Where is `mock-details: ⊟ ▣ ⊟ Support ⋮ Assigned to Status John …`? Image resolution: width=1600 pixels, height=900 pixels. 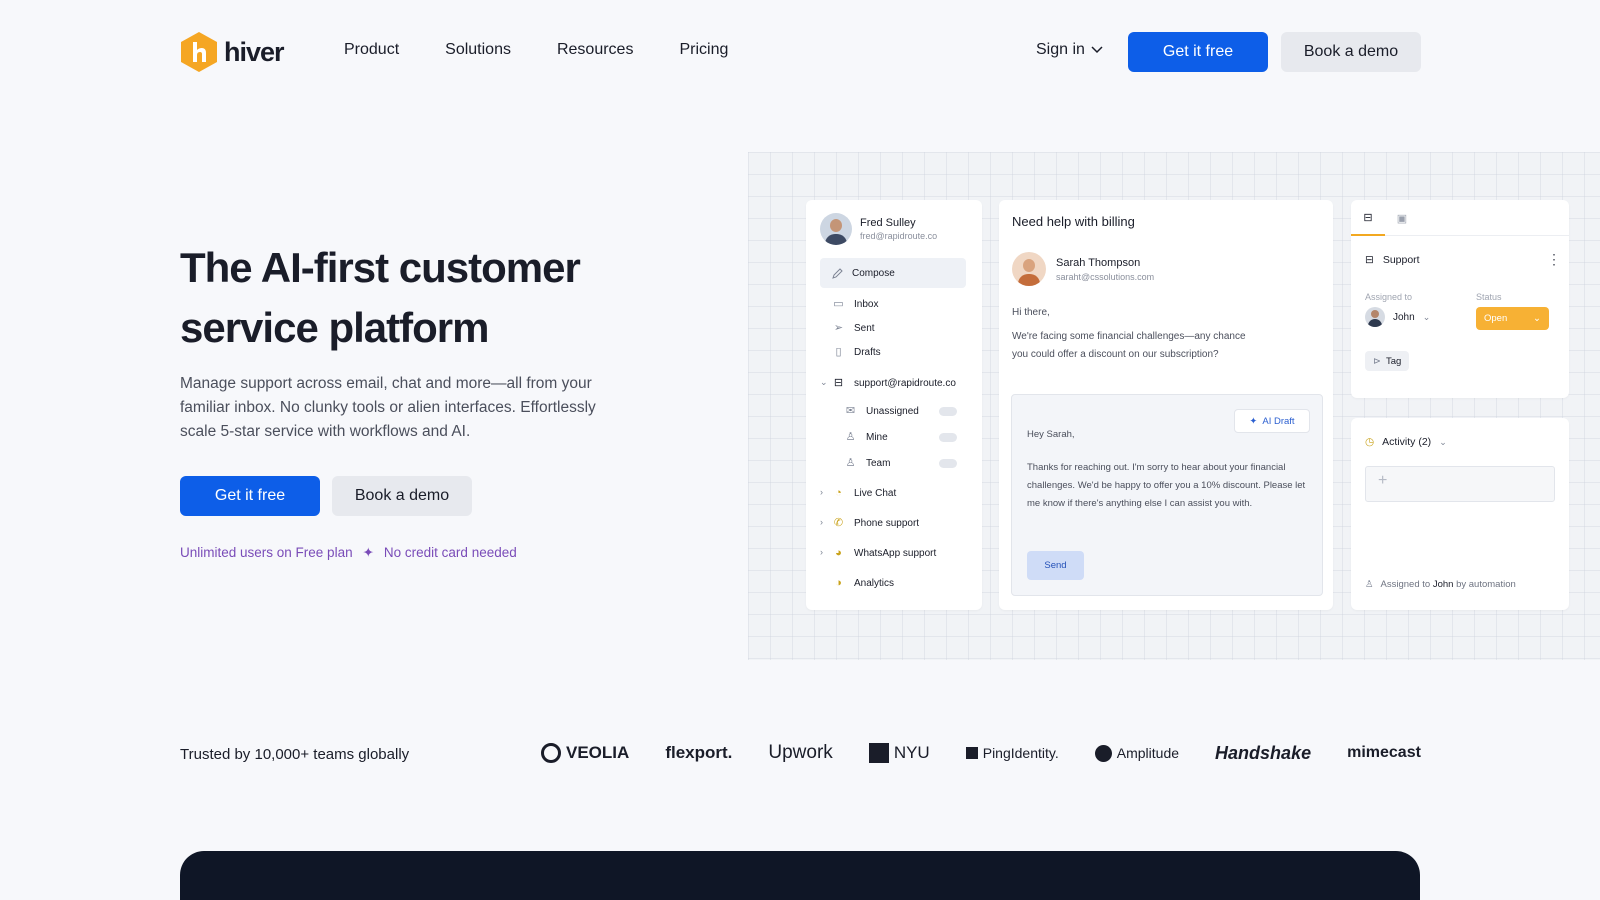
mock-details: ⊟ ▣ ⊟ Support ⋮ Assigned to Status John … is located at coordinates (1460, 299).